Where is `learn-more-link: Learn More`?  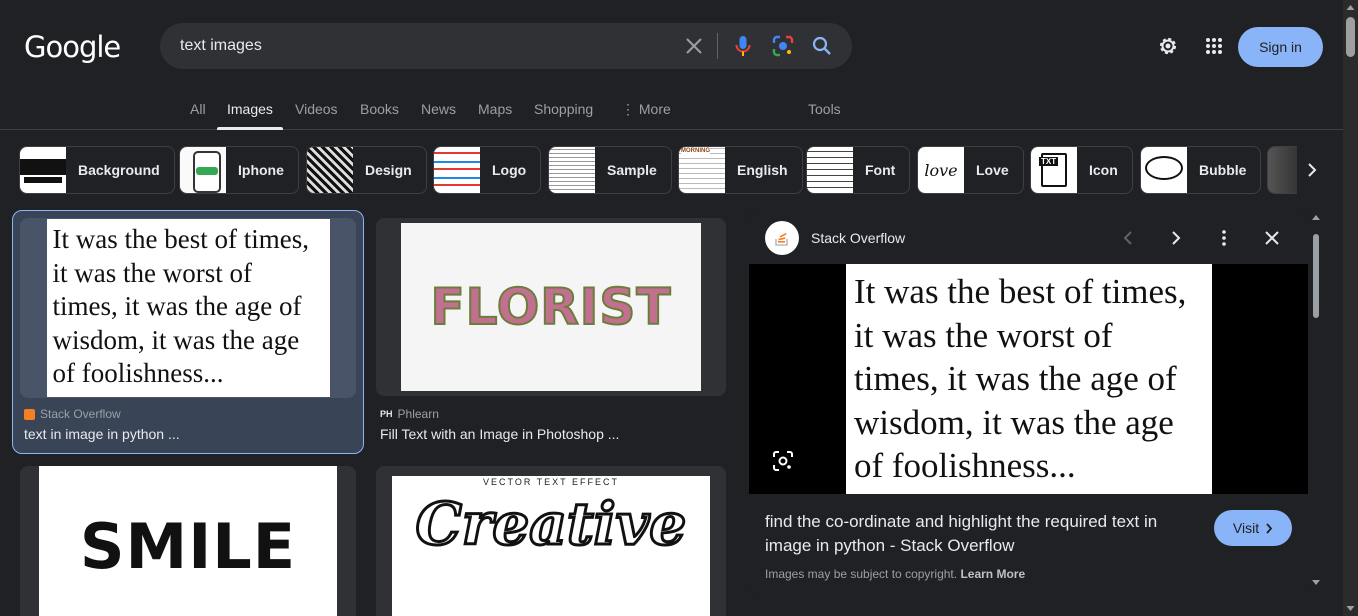 learn-more-link: Learn More is located at coordinates (992, 574).